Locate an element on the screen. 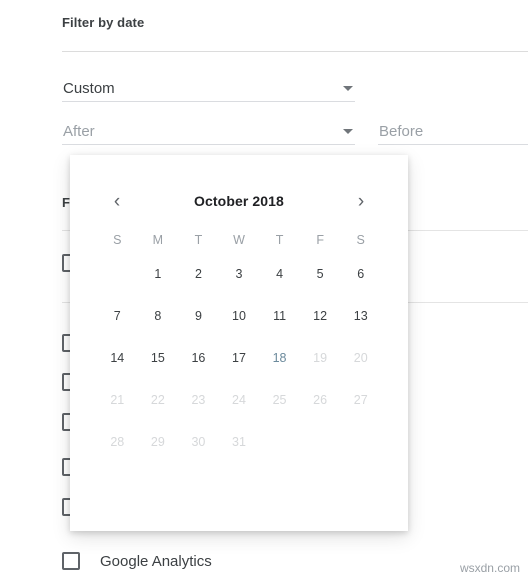 Image resolution: width=528 pixels, height=581 pixels. calendar-day-30: 30 is located at coordinates (198, 442).